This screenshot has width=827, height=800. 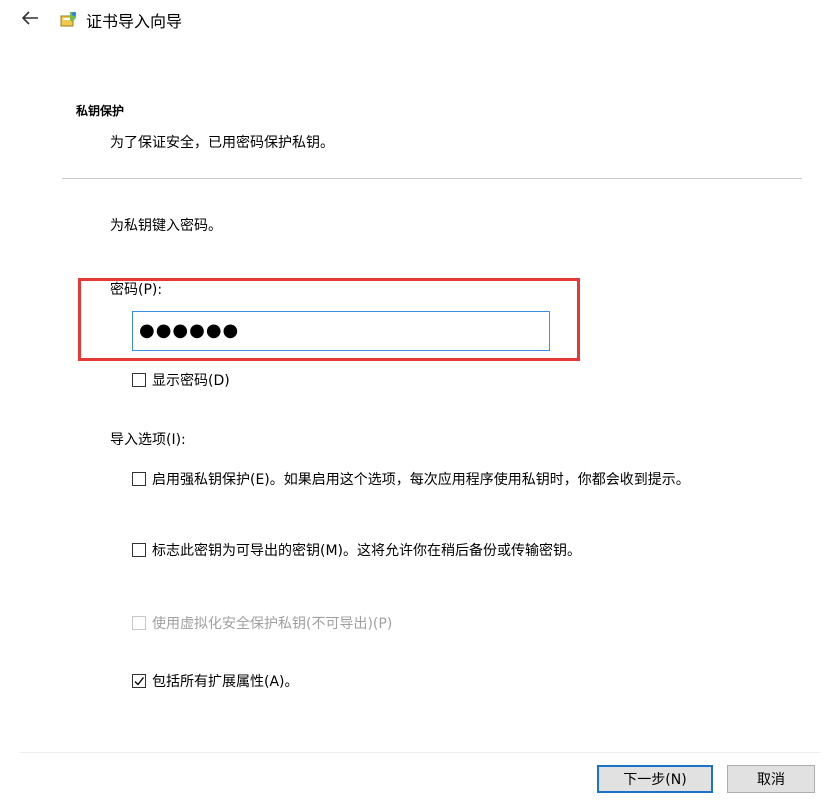 What do you see at coordinates (432, 178) in the screenshot?
I see `header-divider` at bounding box center [432, 178].